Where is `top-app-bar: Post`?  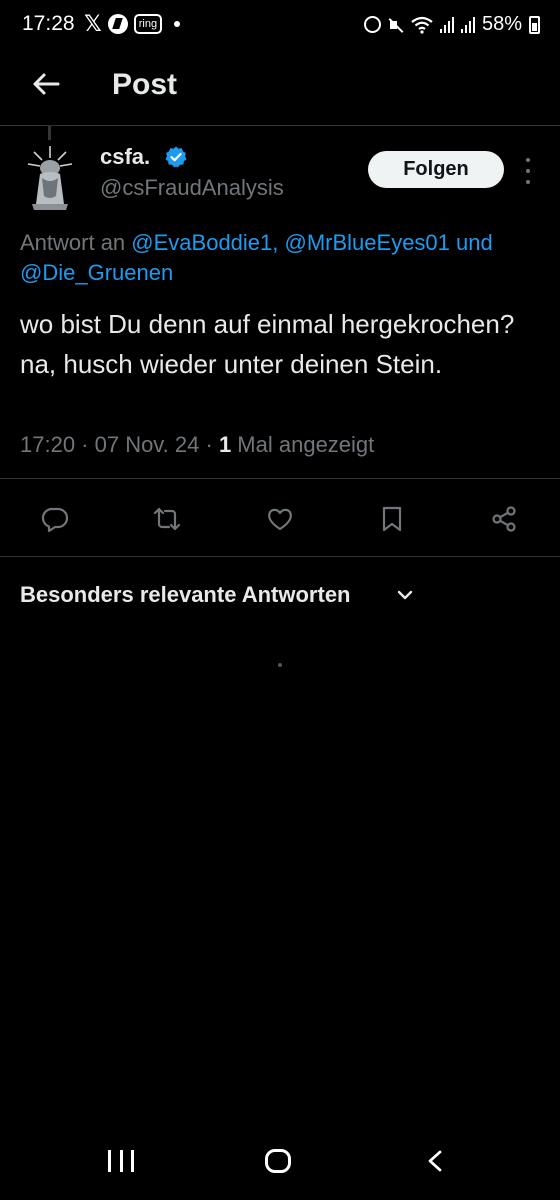
top-app-bar: Post is located at coordinates (280, 88).